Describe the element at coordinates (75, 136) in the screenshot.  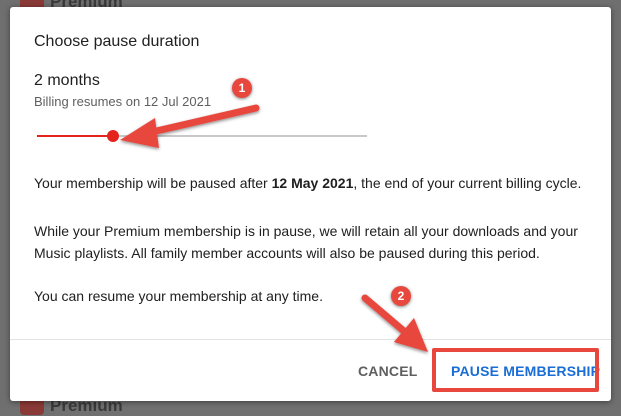
I see `slider-fill` at that location.